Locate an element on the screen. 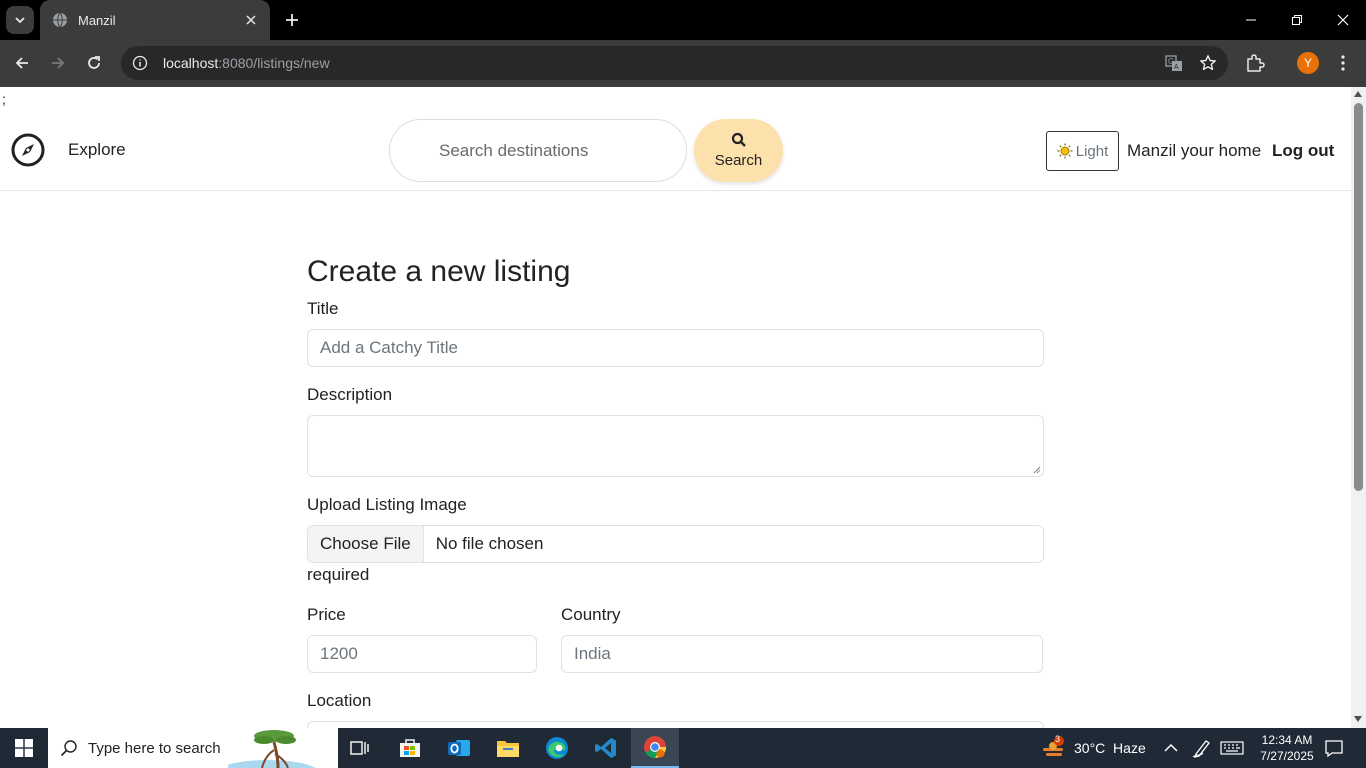 The width and height of the screenshot is (1366, 768). extensions-button is located at coordinates (1255, 63).